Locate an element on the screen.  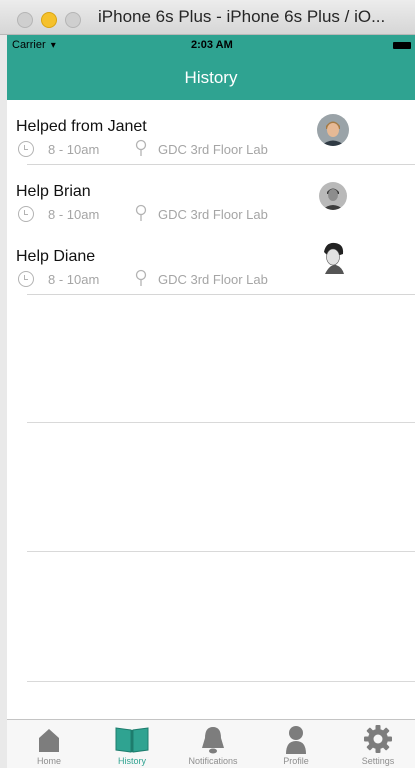
tab-label: Settings is located at coordinates (378, 761).